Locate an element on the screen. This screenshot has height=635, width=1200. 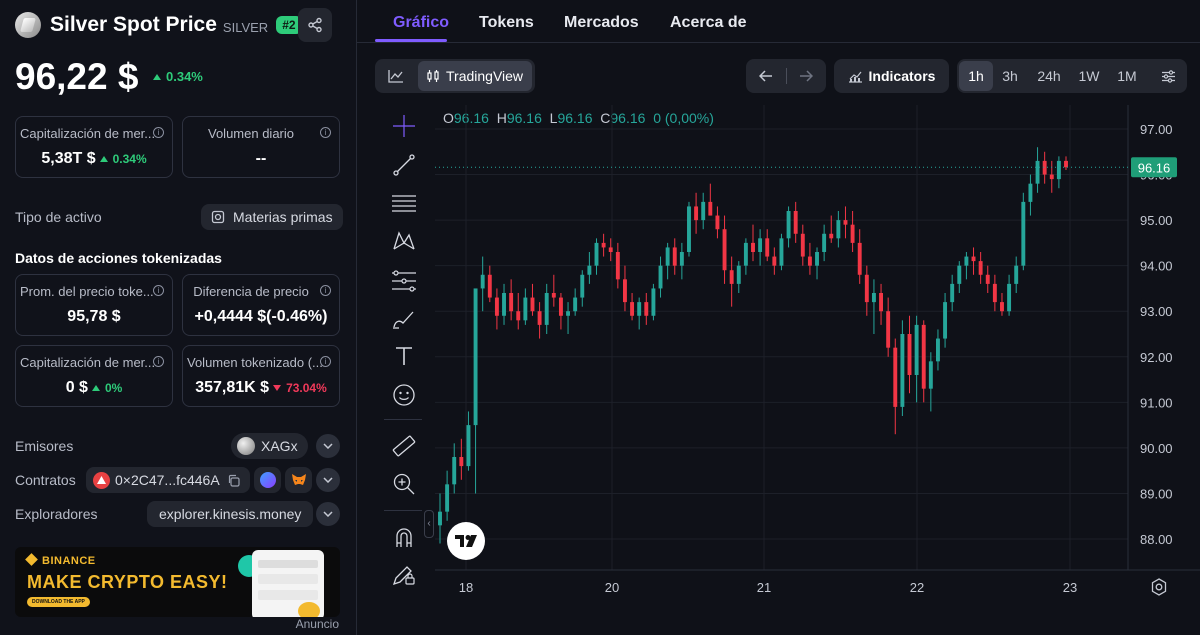
banner-headline: MAKE CRYPTO EASY! is located at coordinates (127, 582).